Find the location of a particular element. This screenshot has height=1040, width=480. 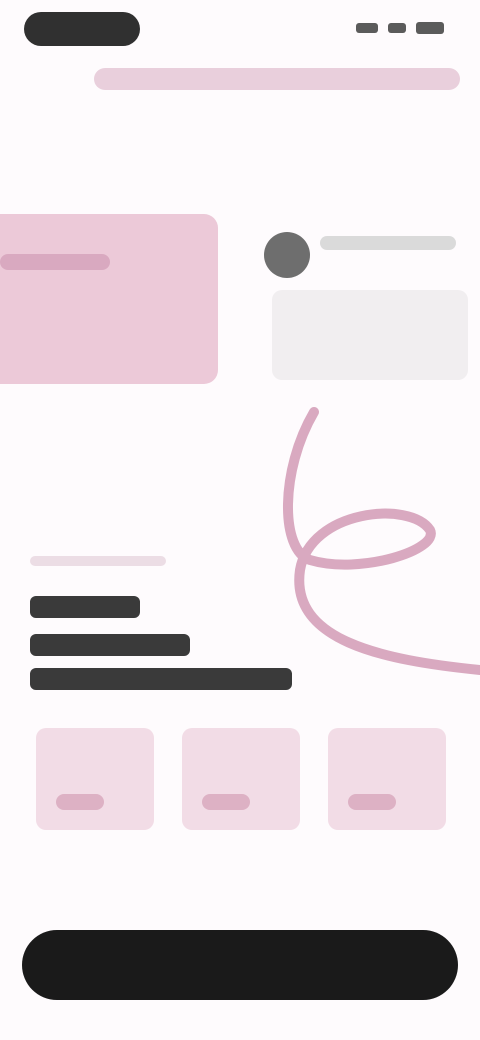

signal-icon is located at coordinates (367, 28).